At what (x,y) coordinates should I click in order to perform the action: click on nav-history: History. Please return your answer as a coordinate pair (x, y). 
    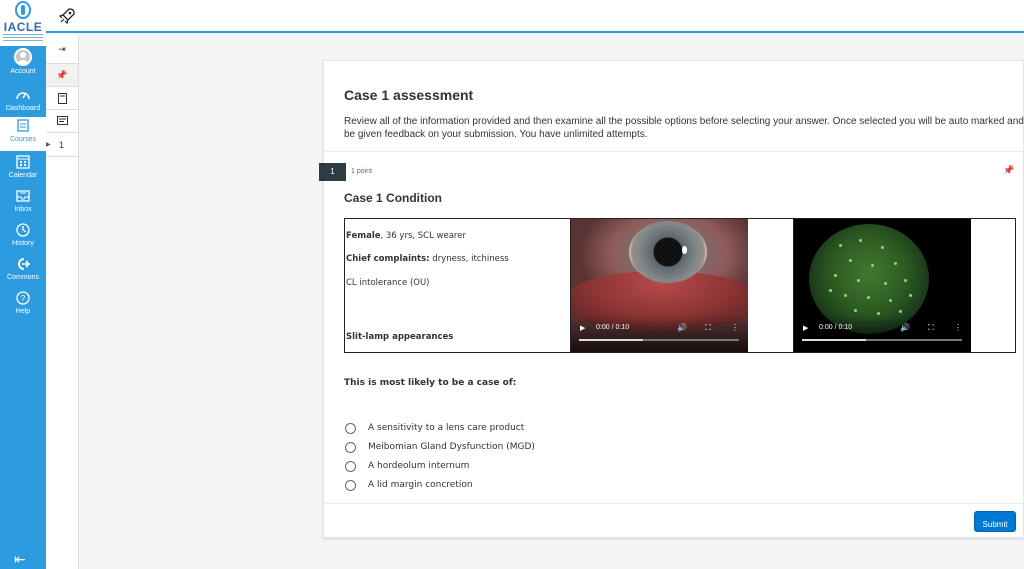
    Looking at the image, I should click on (23, 237).